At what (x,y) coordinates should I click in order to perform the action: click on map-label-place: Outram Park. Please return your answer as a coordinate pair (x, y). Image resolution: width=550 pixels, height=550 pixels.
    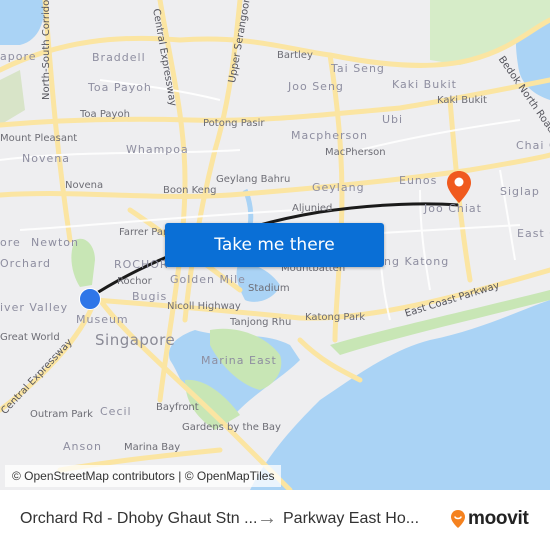
    Looking at the image, I should click on (61, 414).